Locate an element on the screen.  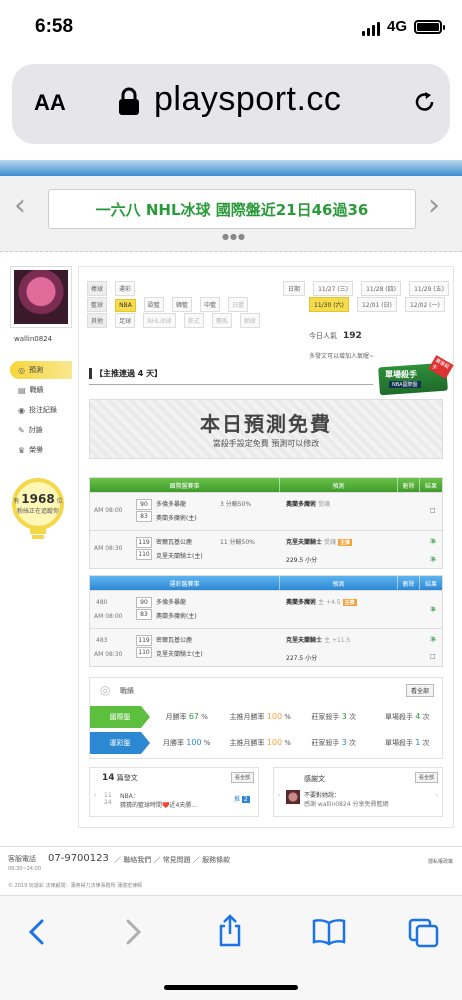
contact-link: 聯絡我們 is located at coordinates (137, 860).